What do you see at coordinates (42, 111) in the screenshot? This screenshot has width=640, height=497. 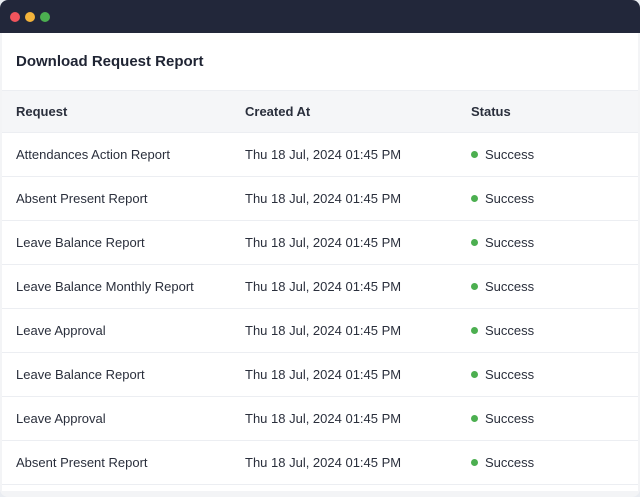 I see `column-header-request: Request` at bounding box center [42, 111].